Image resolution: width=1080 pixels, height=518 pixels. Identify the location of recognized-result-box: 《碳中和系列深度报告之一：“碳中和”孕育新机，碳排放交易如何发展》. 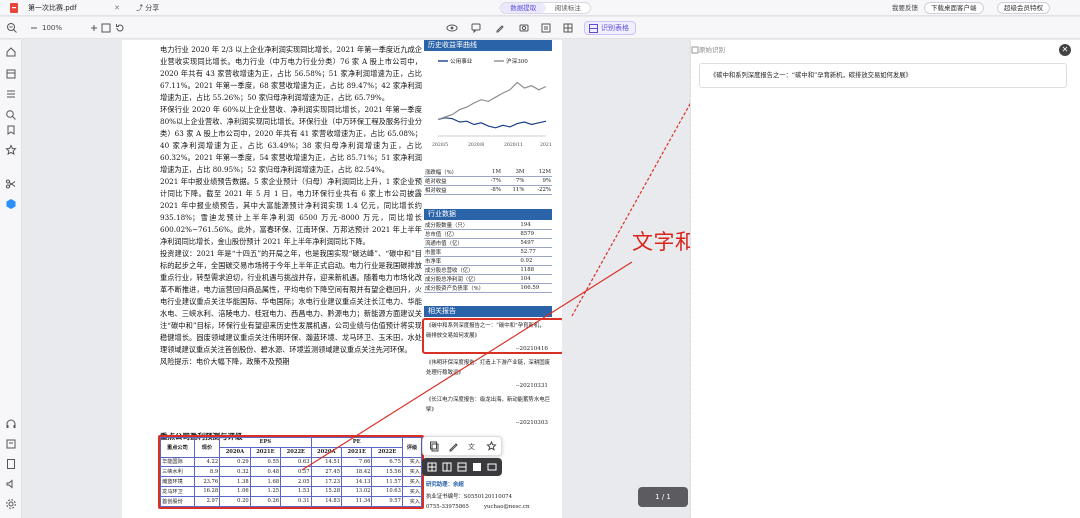
(883, 75).